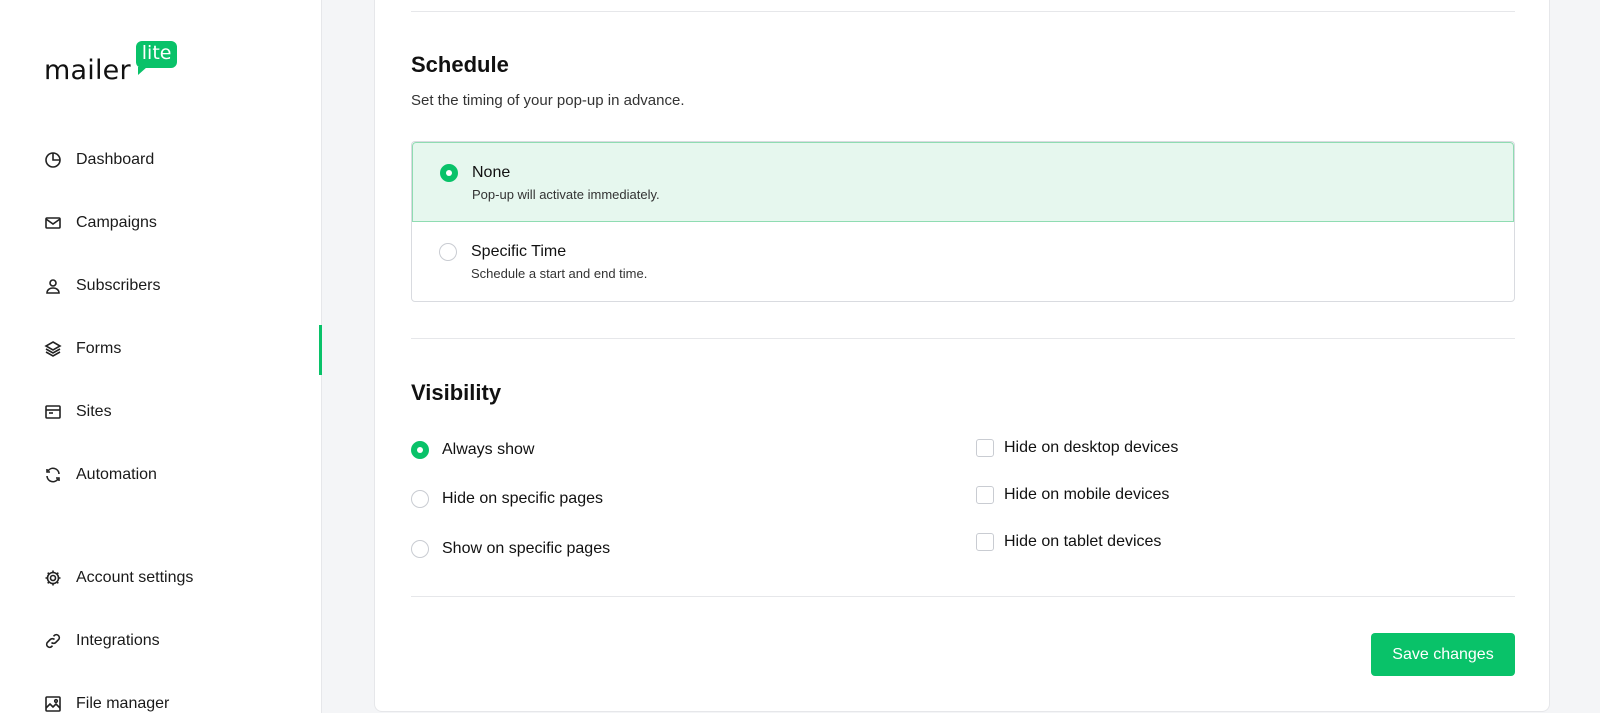 Image resolution: width=1600 pixels, height=713 pixels. What do you see at coordinates (53, 349) in the screenshot?
I see `layers-icon` at bounding box center [53, 349].